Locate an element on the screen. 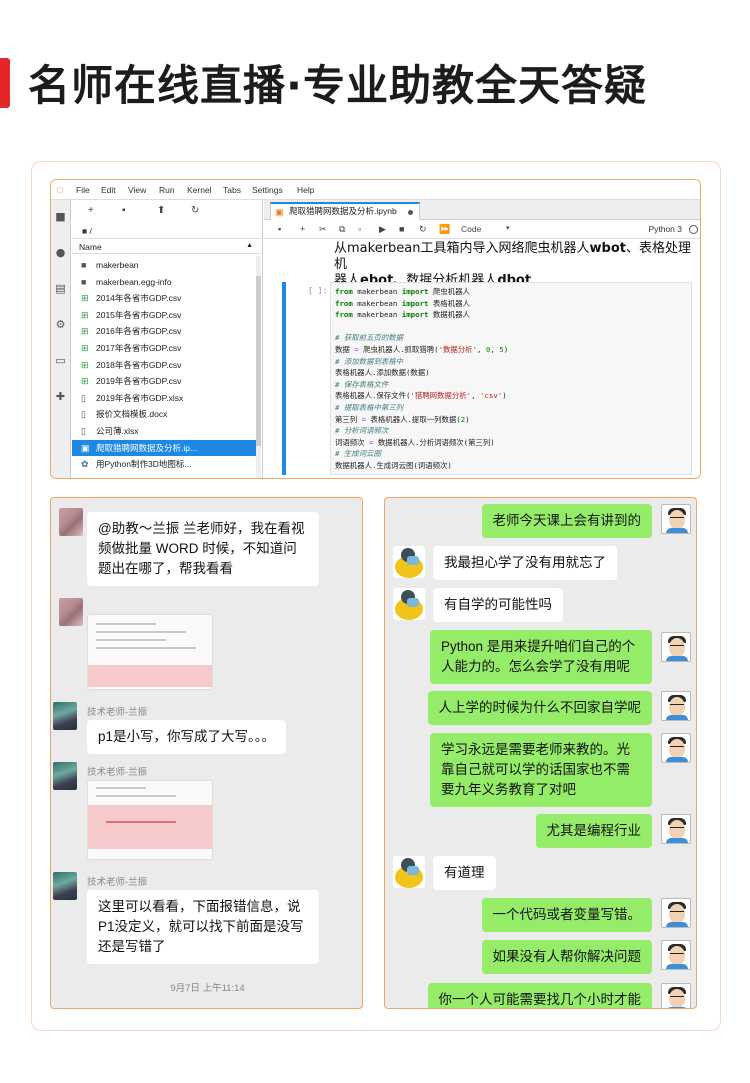 The image size is (750, 1083). kernel-status-icon is located at coordinates (693, 229).